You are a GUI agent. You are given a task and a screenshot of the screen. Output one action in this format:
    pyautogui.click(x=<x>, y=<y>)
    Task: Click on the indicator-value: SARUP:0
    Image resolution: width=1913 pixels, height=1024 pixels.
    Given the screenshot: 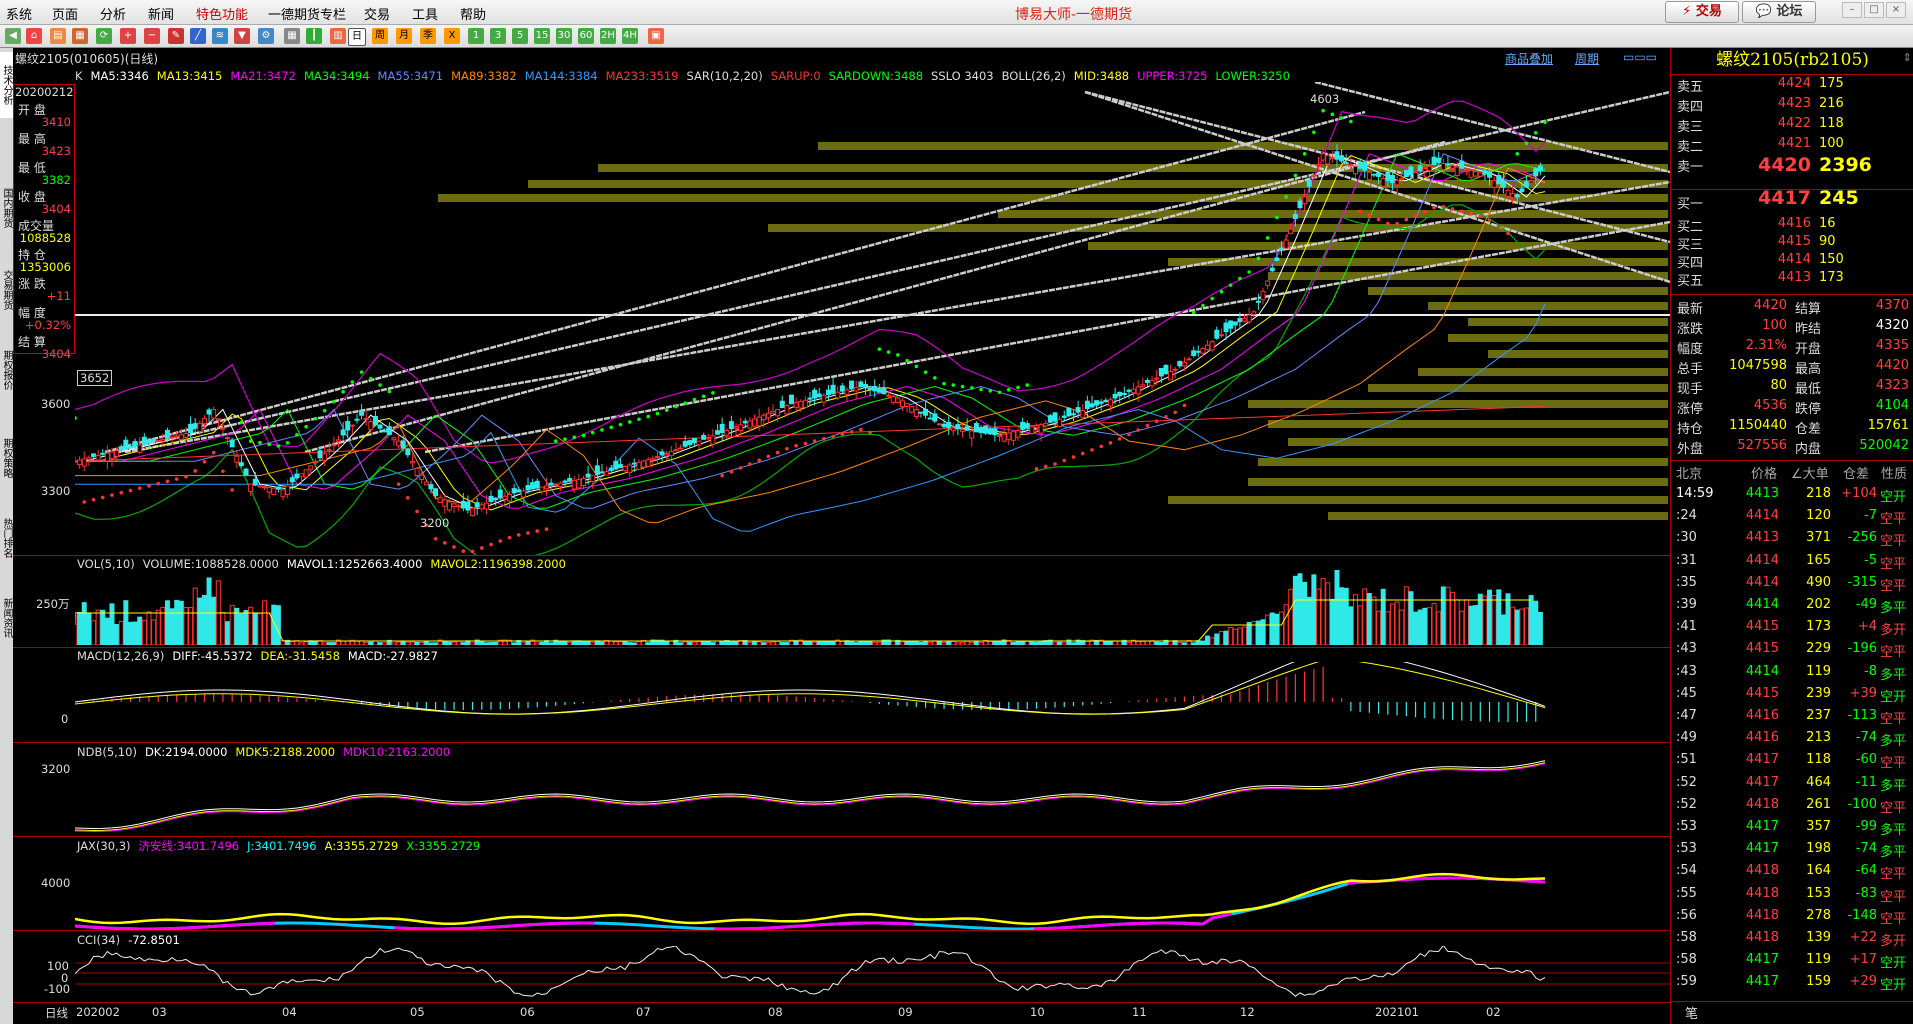 What is the action you would take?
    pyautogui.click(x=795, y=76)
    